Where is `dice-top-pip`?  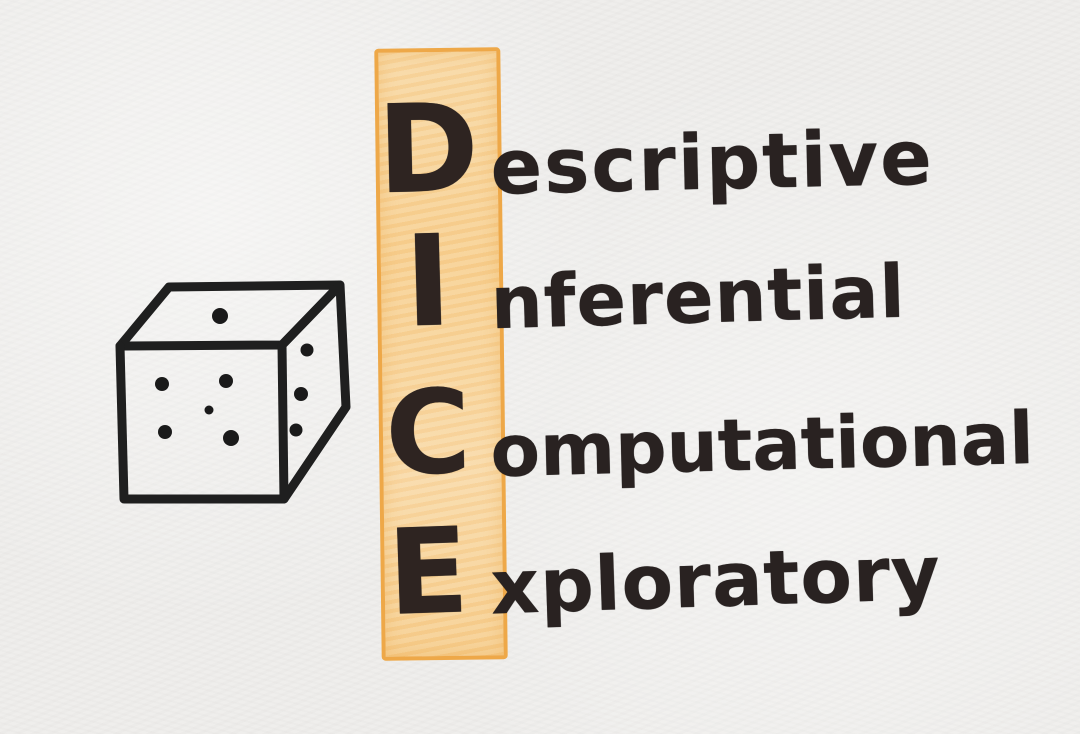
dice-top-pip is located at coordinates (220, 316).